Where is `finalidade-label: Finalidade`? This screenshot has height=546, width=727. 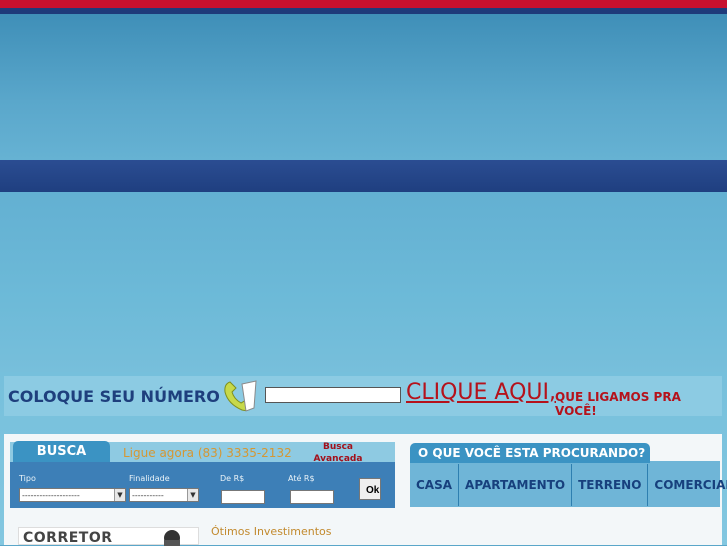
finalidade-label: Finalidade is located at coordinates (149, 478).